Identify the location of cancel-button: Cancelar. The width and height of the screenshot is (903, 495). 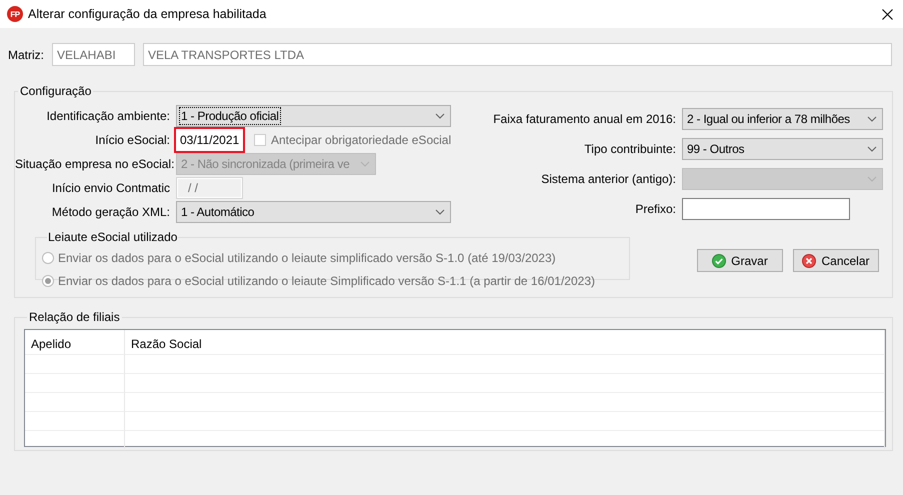
(836, 260).